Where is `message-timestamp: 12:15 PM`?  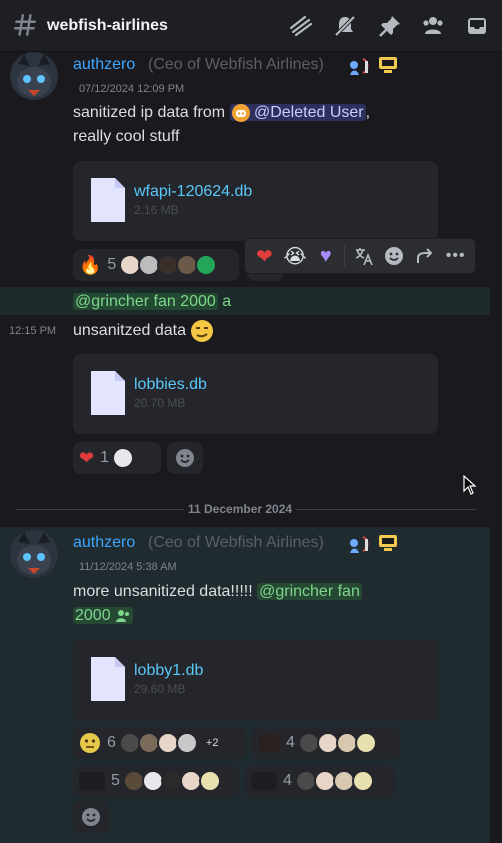
message-timestamp: 12:15 PM is located at coordinates (33, 331).